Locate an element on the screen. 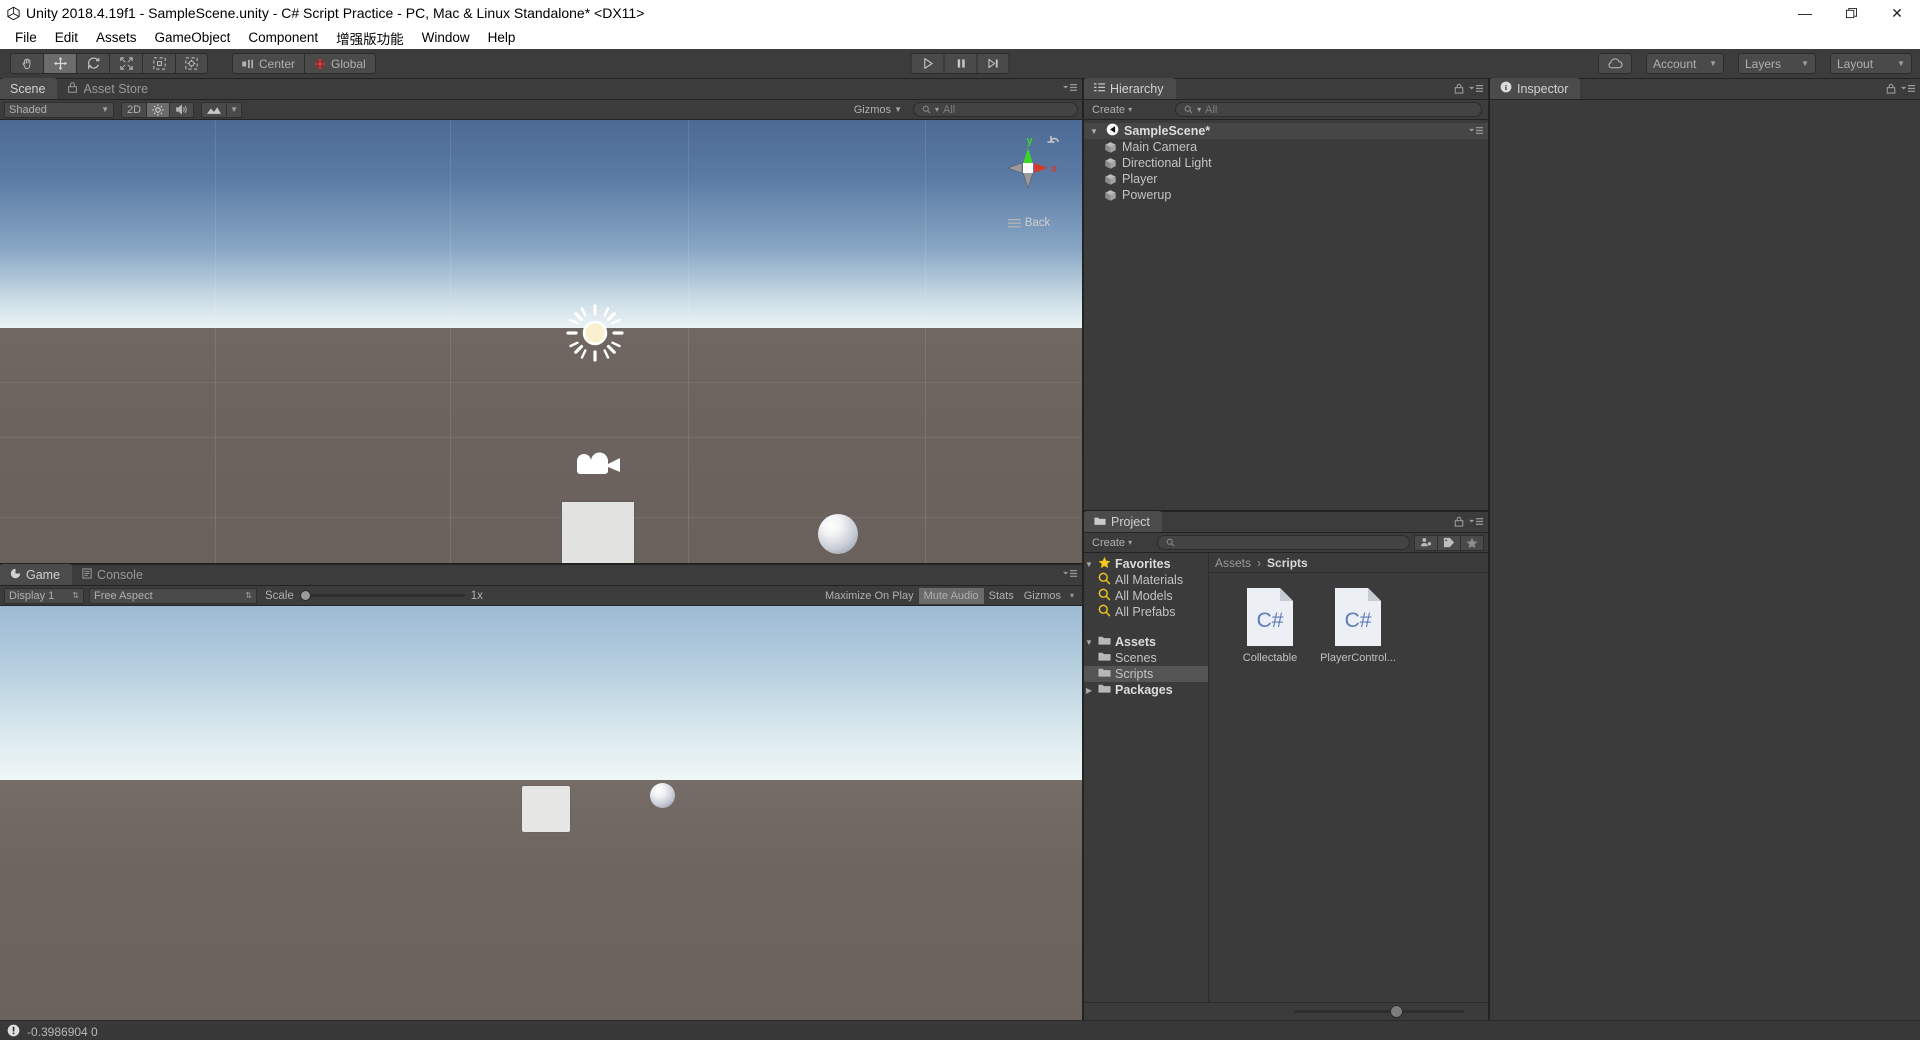 The height and width of the screenshot is (1040, 1920). layout-dropdown: Layout ▼ is located at coordinates (1871, 63).